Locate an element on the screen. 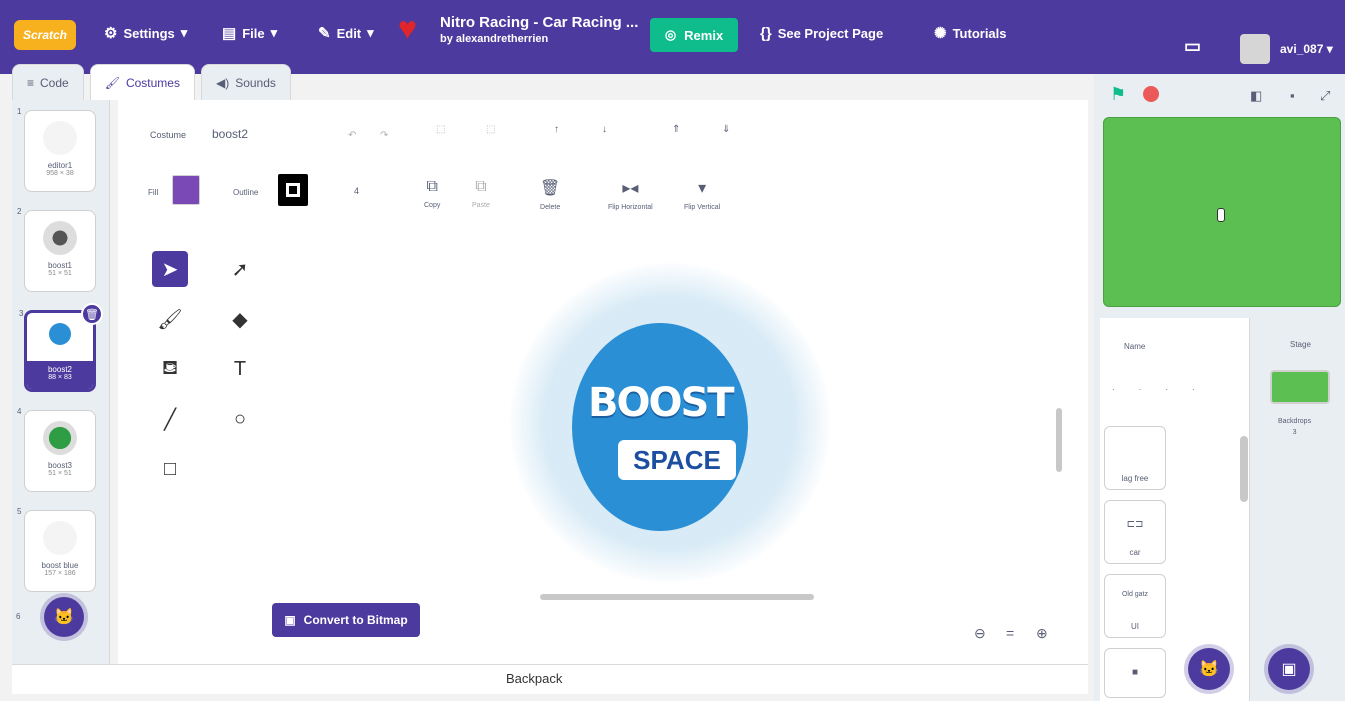  sprite-info-row: ···· is located at coordinates (1165, 389).